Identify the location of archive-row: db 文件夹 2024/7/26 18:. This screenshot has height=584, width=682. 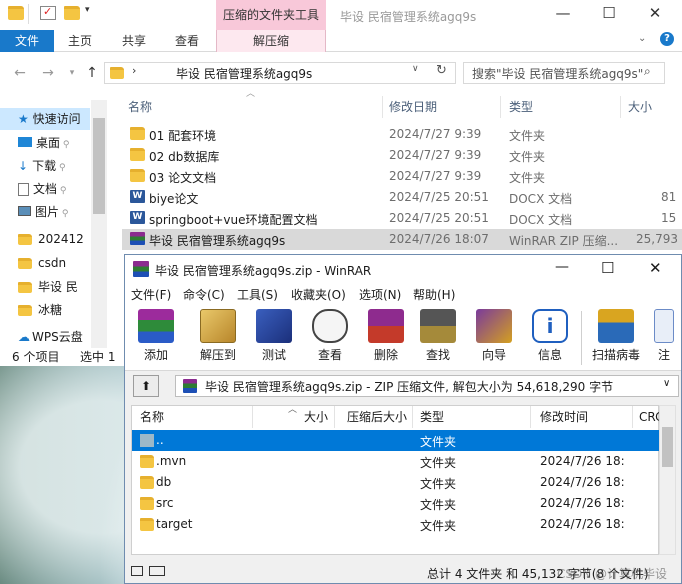
(396, 482).